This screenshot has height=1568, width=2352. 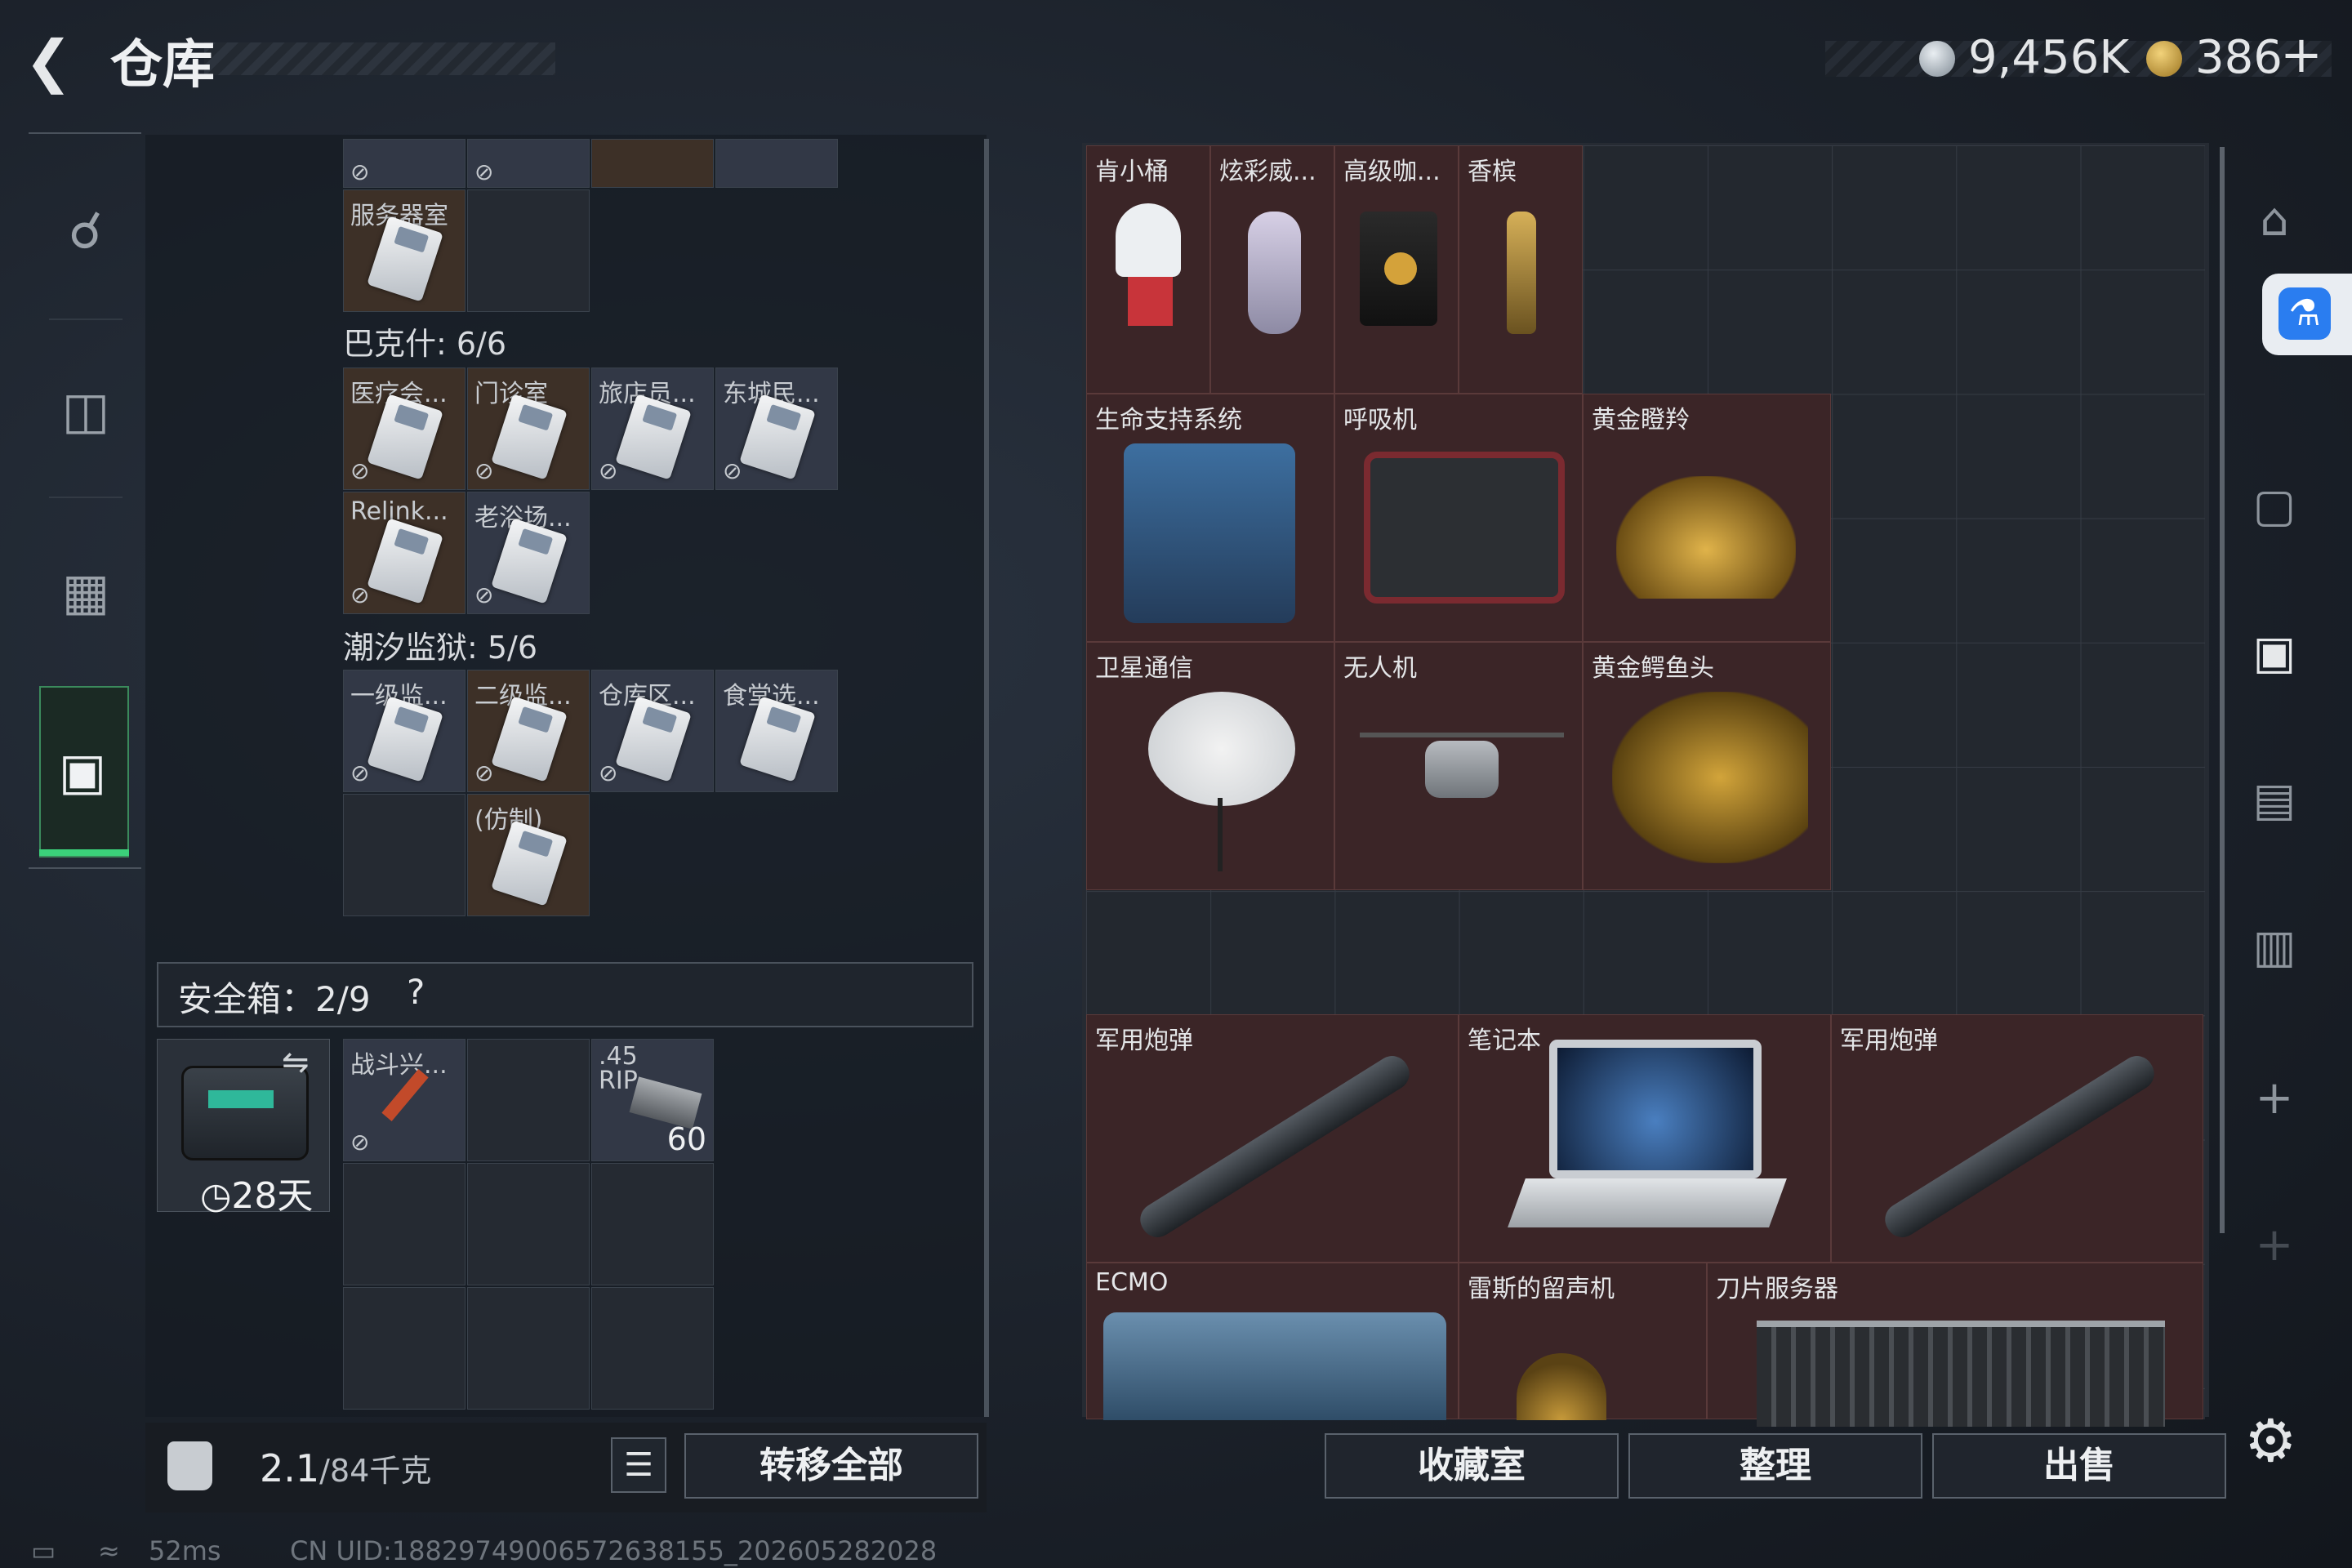 What do you see at coordinates (1400, 268) in the screenshot?
I see `coffee-logo` at bounding box center [1400, 268].